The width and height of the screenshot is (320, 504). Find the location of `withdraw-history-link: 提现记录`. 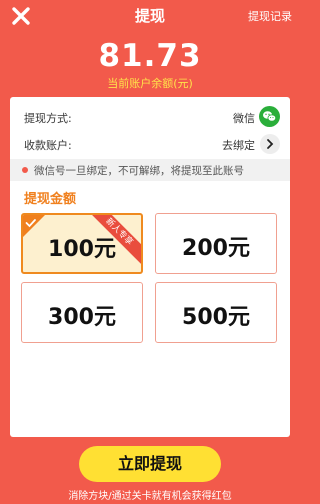

withdraw-history-link: 提现记录 is located at coordinates (270, 16).